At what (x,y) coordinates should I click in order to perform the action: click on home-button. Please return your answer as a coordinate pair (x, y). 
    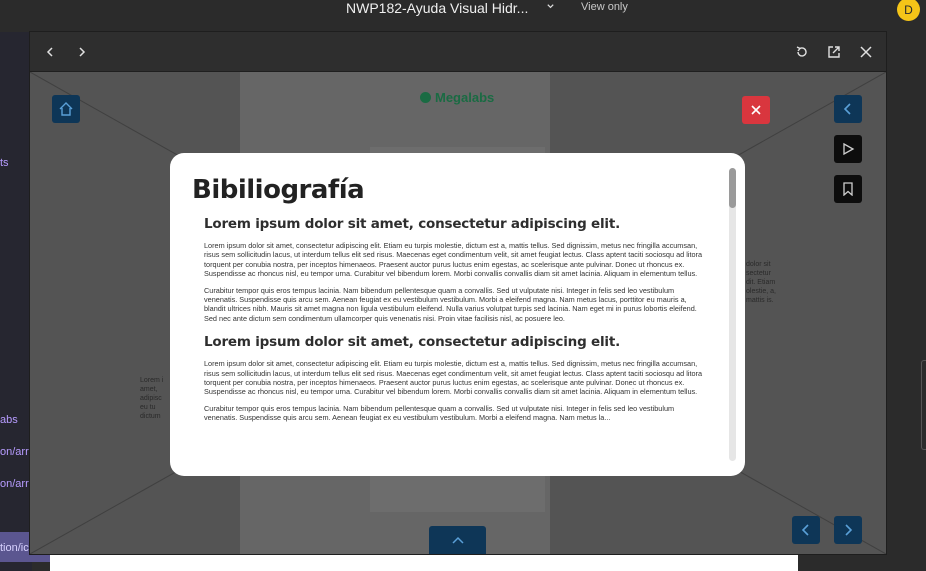
    Looking at the image, I should click on (66, 109).